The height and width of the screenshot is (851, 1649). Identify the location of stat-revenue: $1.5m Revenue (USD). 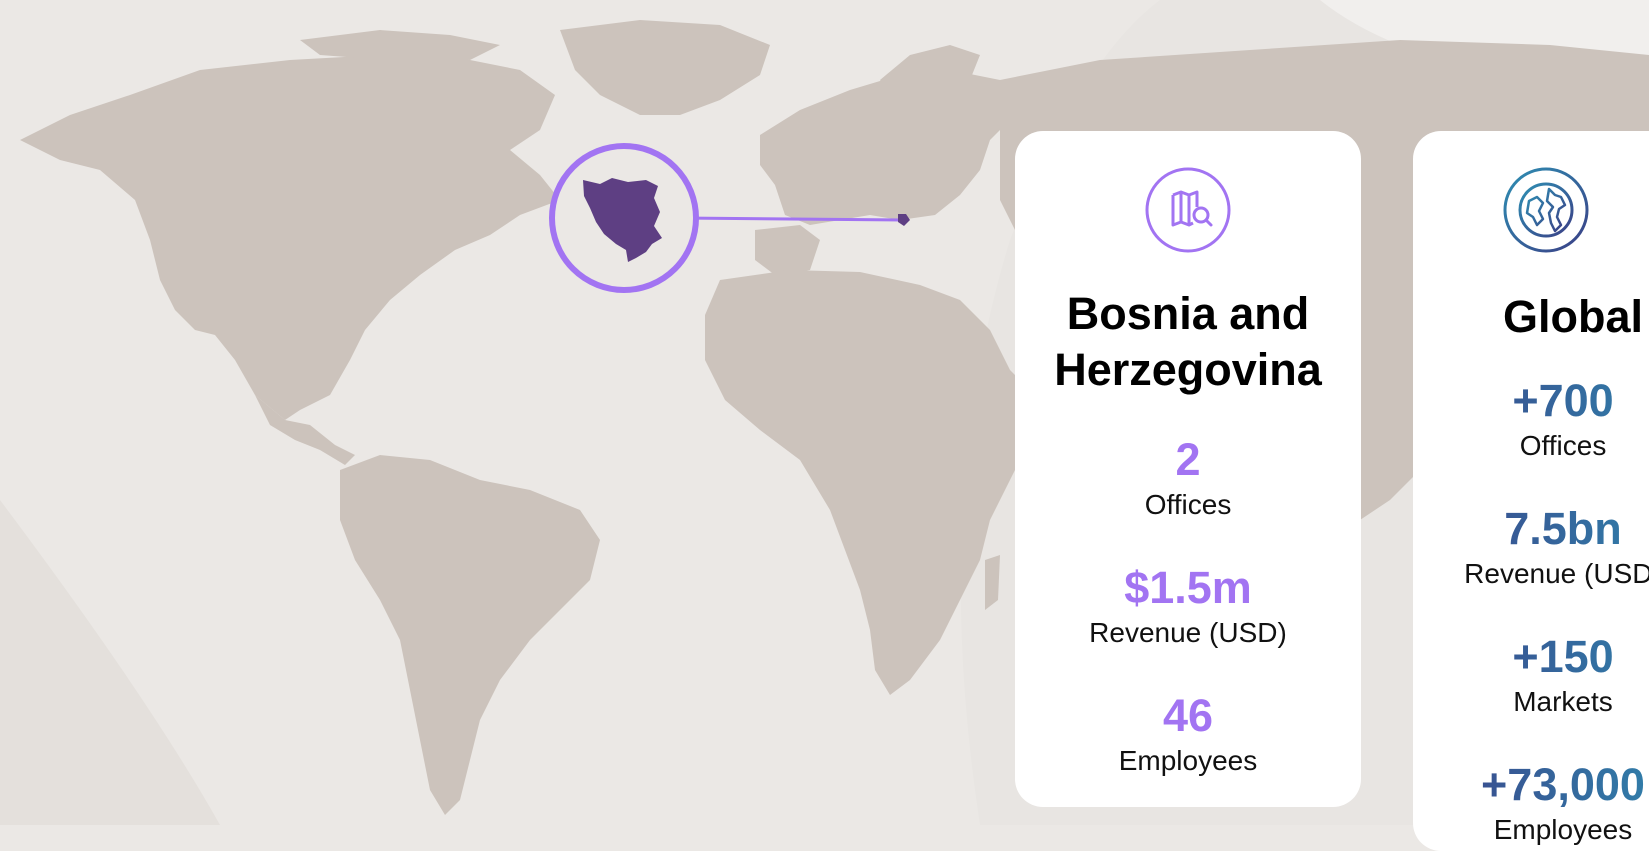
(1188, 607).